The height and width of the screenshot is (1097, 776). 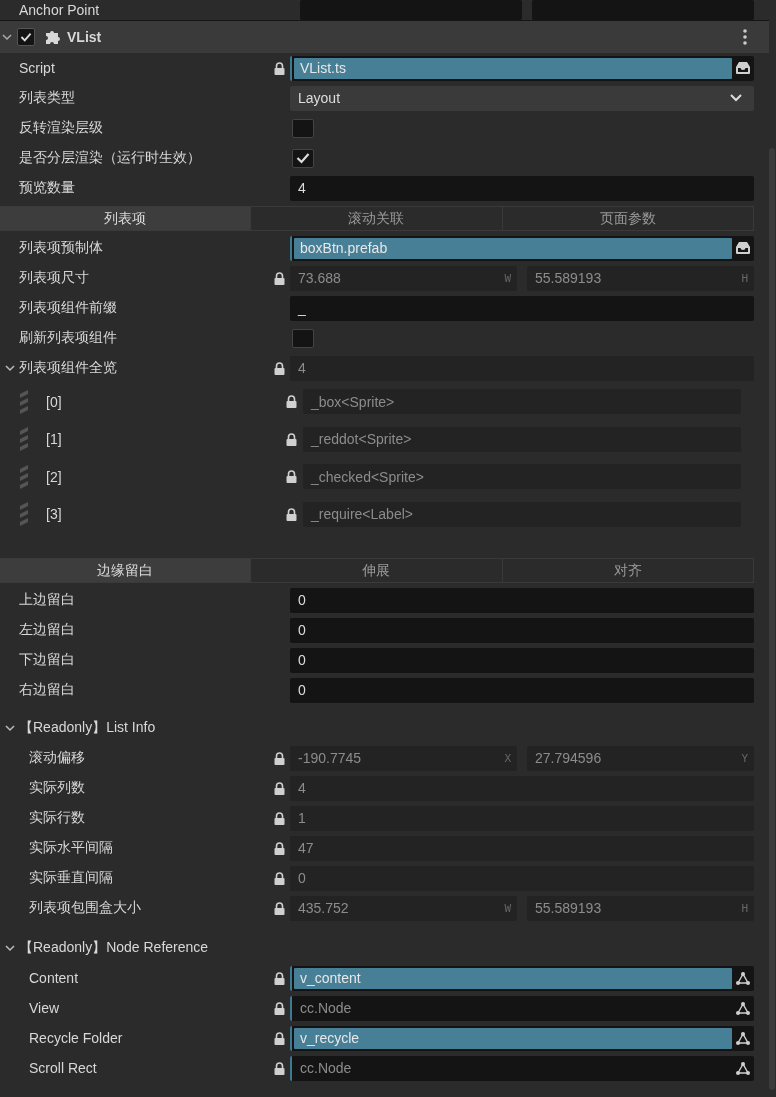 I want to click on property-label: [1], so click(x=54, y=439).